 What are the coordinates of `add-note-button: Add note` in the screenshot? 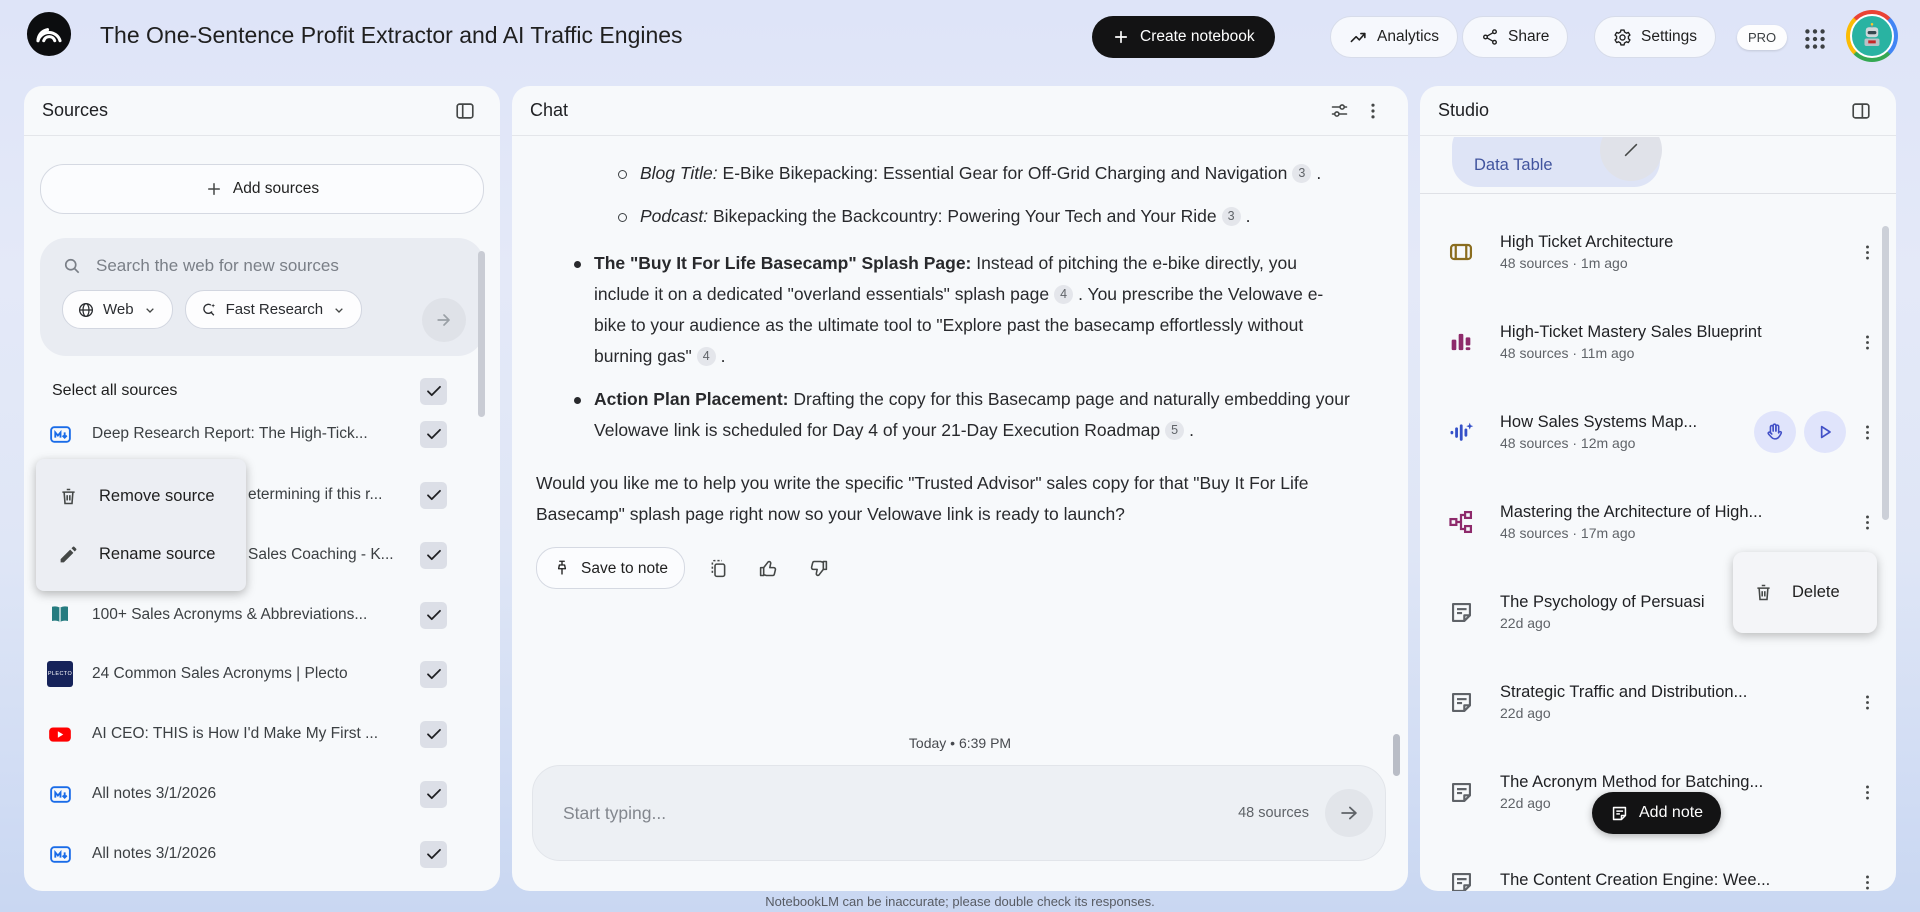 It's located at (1657, 813).